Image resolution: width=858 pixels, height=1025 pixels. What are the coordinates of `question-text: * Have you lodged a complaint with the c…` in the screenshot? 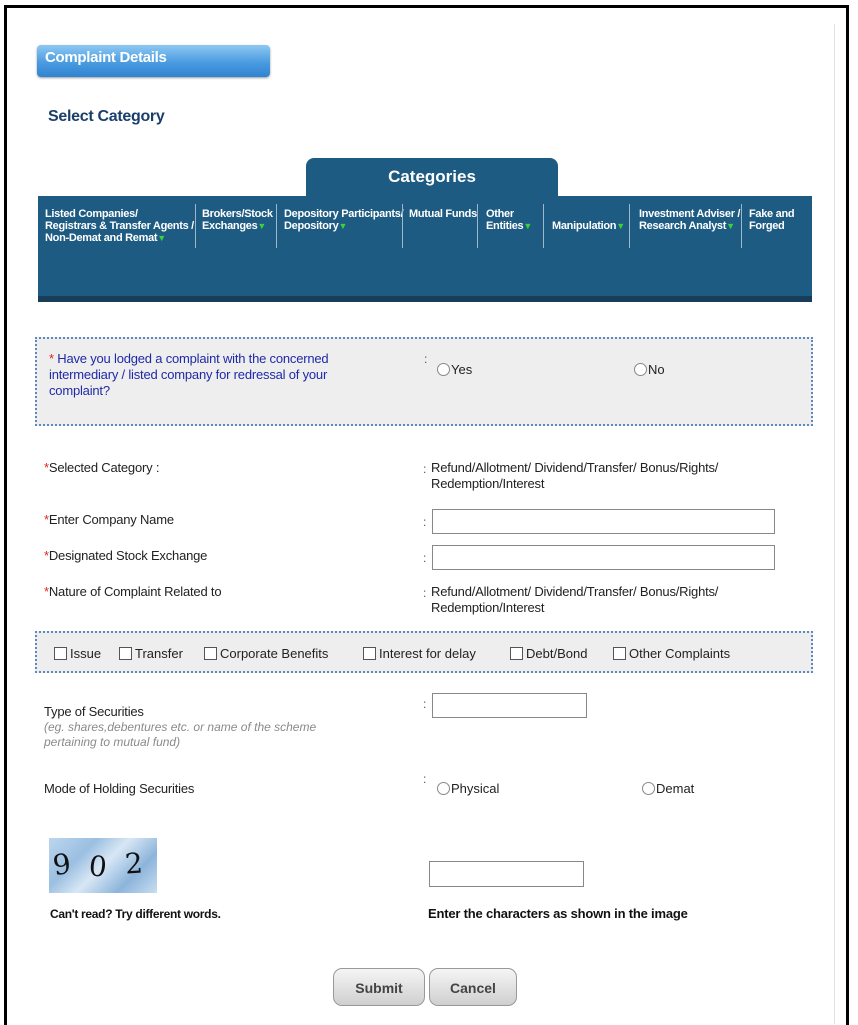 It's located at (189, 374).